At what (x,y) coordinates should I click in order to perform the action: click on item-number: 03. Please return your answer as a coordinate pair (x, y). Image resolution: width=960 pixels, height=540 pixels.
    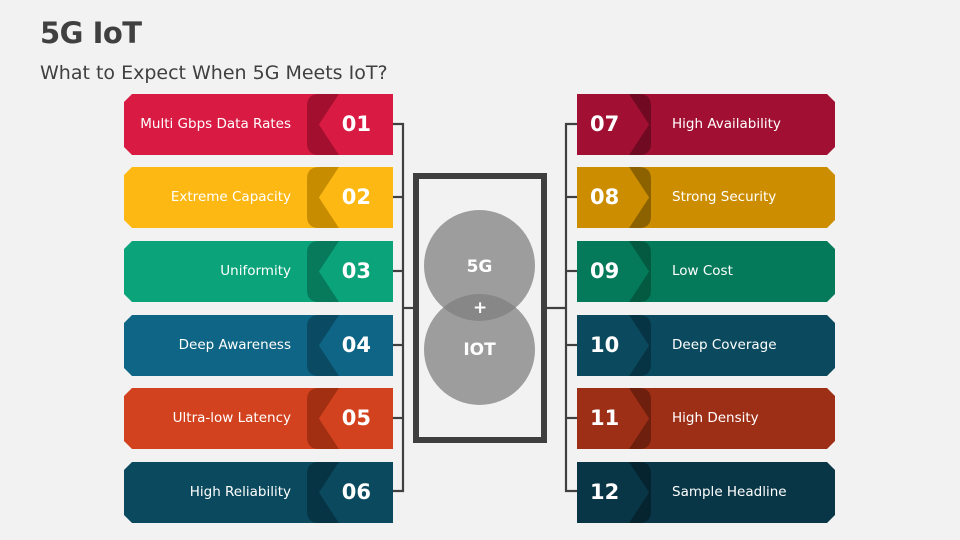
    Looking at the image, I should click on (356, 271).